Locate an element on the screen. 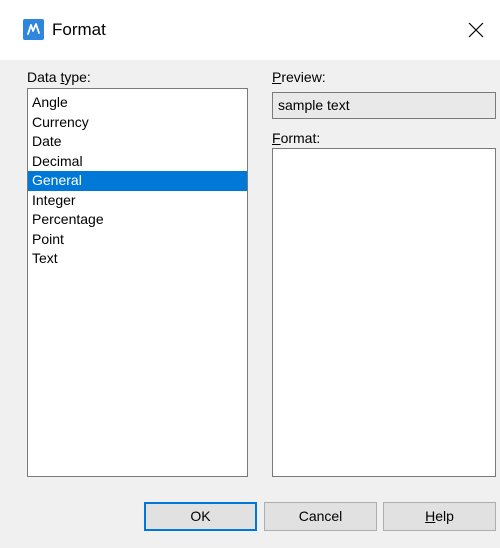 Image resolution: width=500 pixels, height=548 pixels. data-type-item-general: General is located at coordinates (137, 181).